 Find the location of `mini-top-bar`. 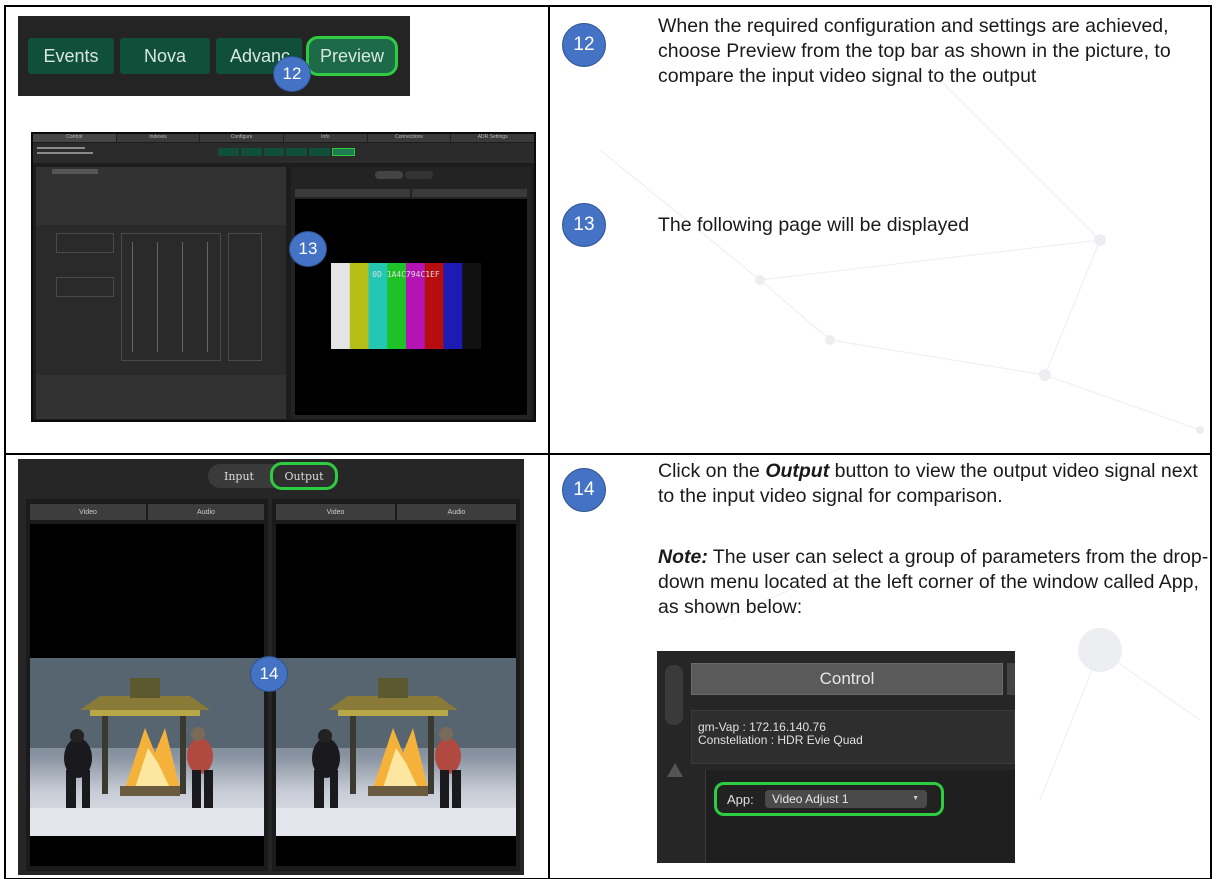

mini-top-bar is located at coordinates (286, 152).